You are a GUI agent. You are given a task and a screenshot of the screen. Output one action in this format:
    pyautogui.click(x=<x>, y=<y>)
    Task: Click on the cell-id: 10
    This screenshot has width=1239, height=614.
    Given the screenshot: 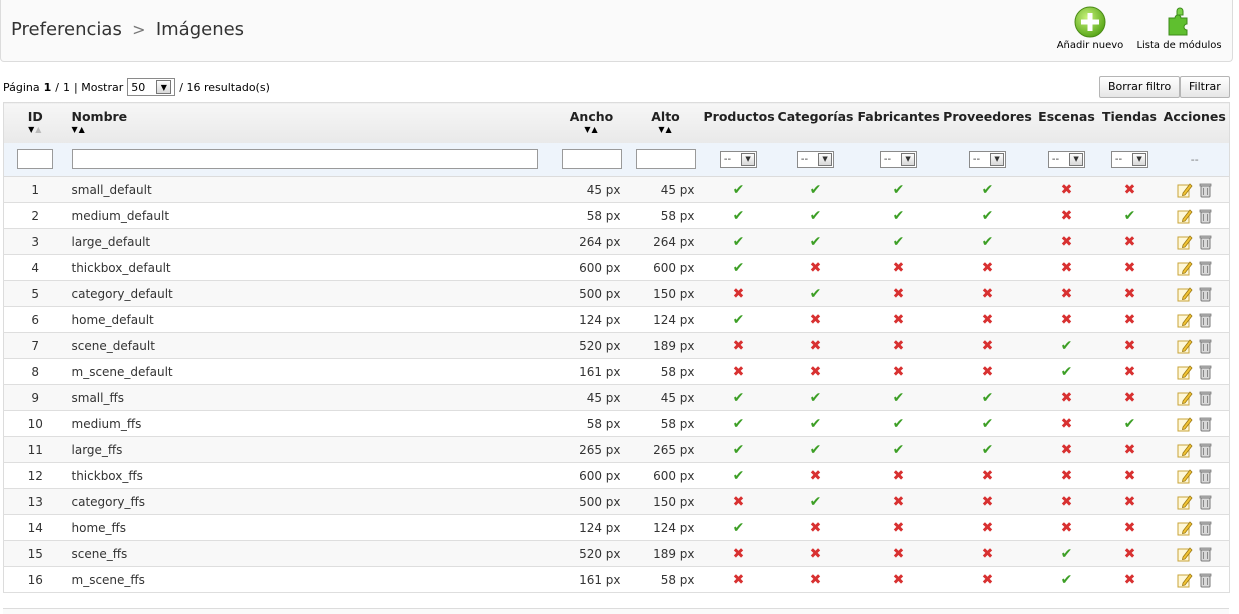 What is the action you would take?
    pyautogui.click(x=35, y=423)
    